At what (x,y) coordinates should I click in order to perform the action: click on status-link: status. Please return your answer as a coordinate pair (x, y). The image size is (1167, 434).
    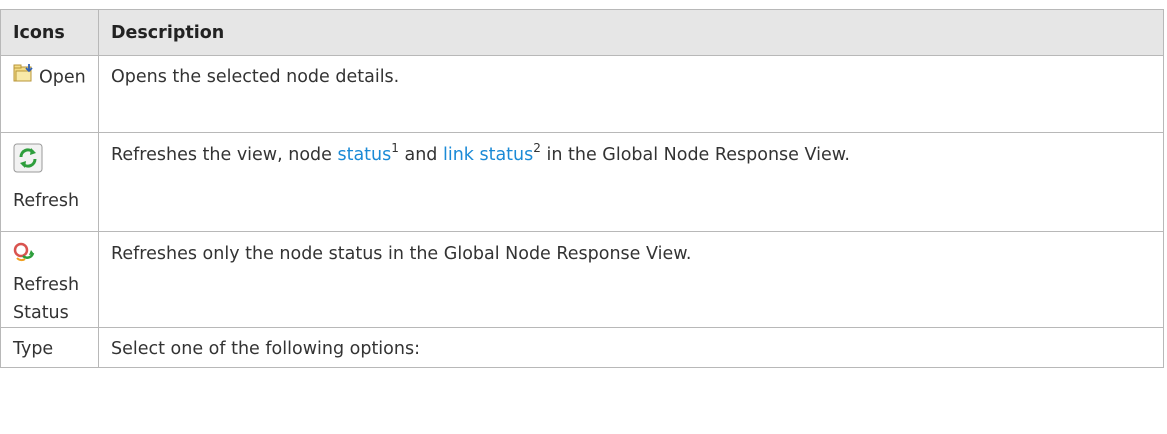
    Looking at the image, I should click on (364, 155).